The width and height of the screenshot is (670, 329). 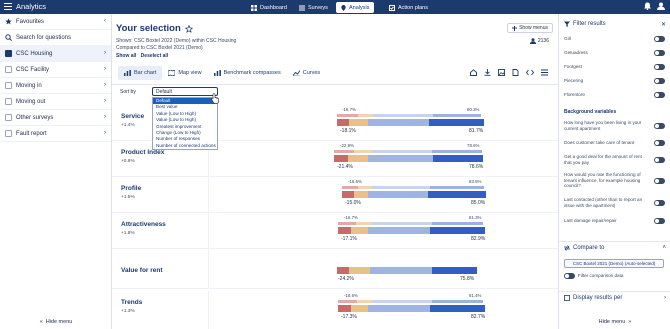 I want to click on pdf-export-icon, so click(x=515, y=72).